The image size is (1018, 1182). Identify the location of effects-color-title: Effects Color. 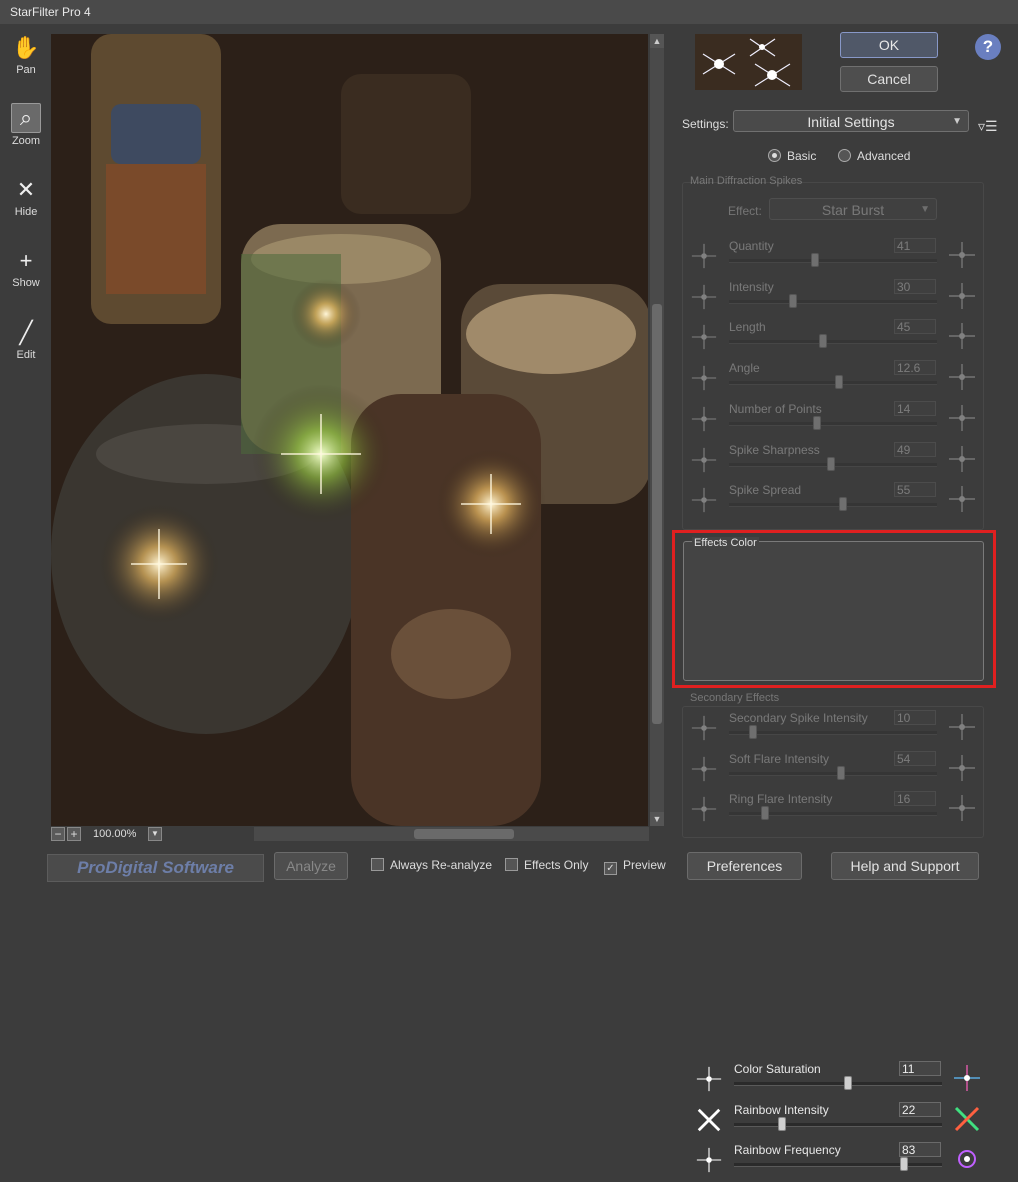
(725, 543).